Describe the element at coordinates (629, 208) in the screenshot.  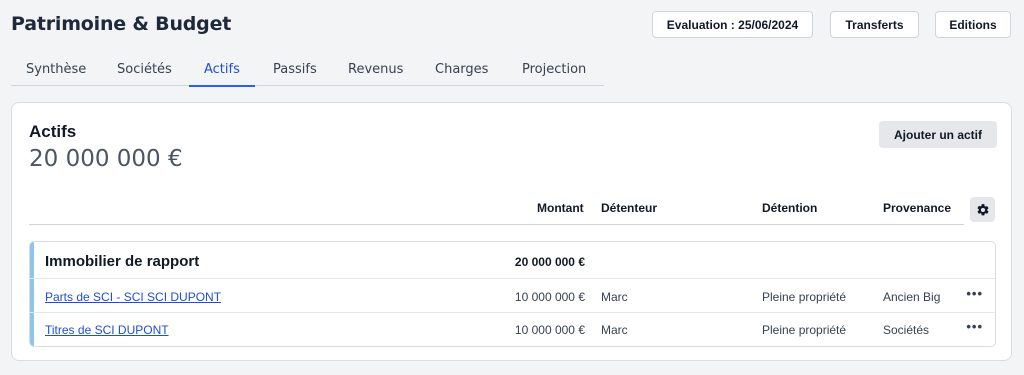
I see `column-header-detenteur: Détenteur` at that location.